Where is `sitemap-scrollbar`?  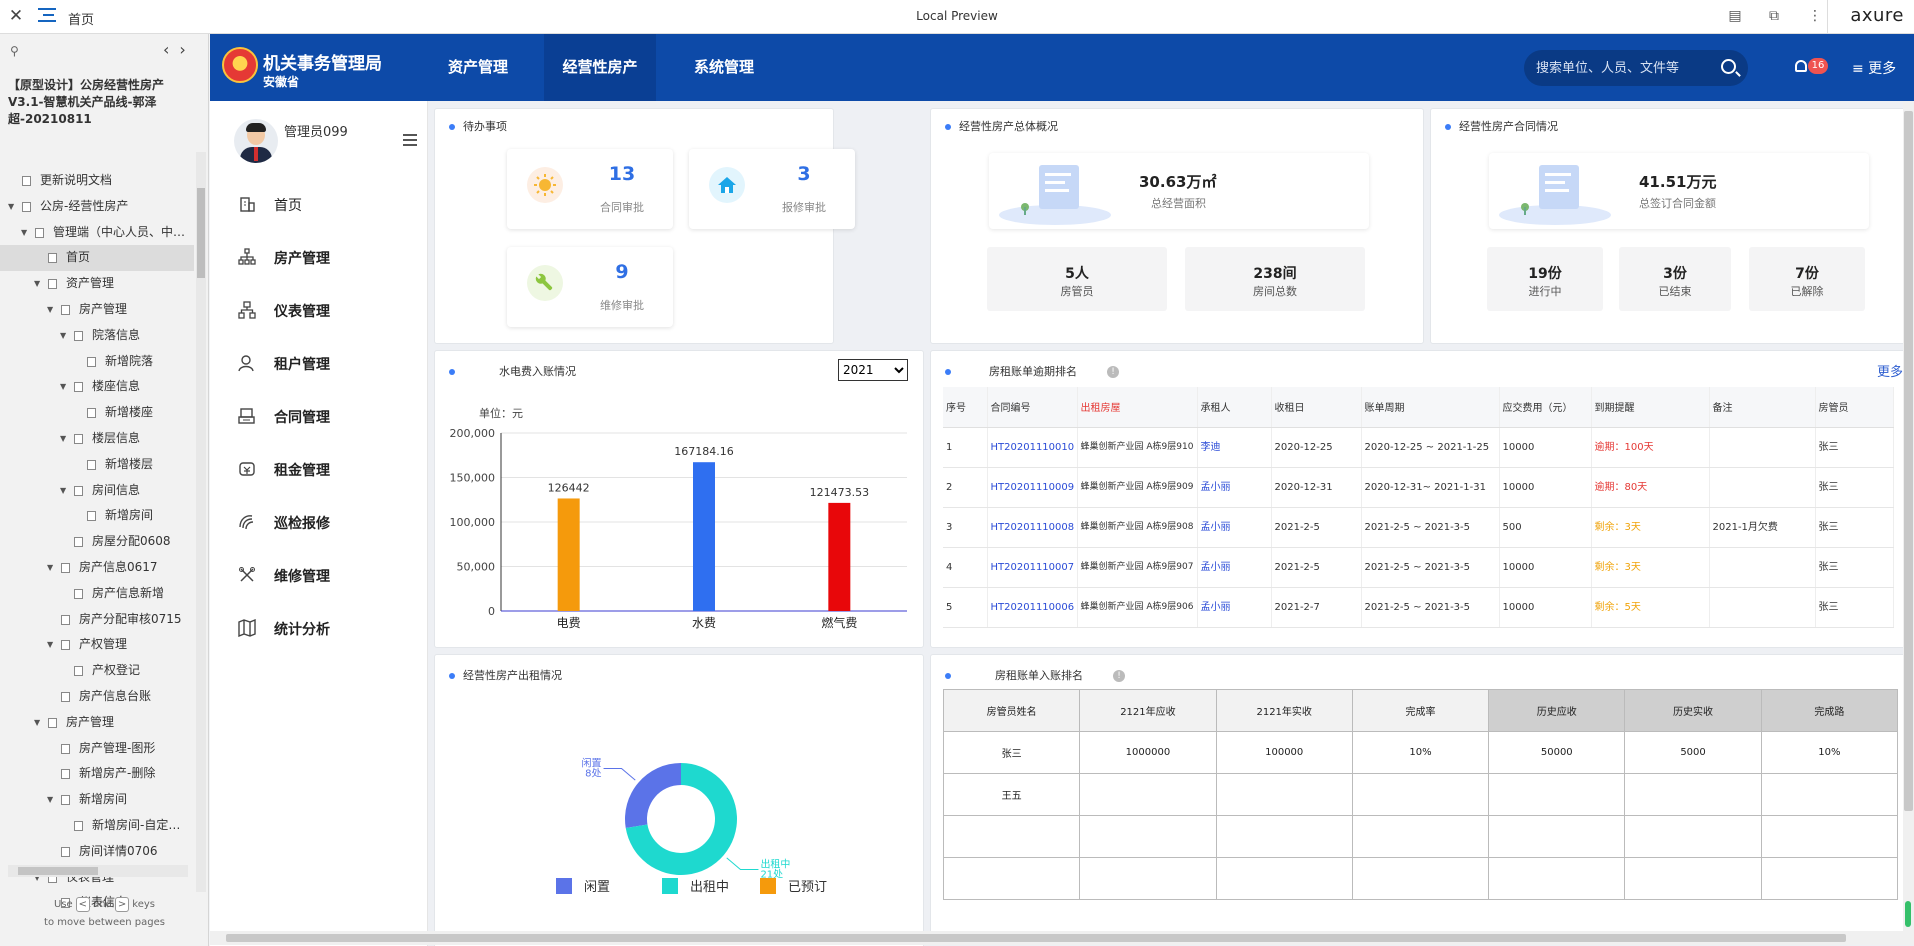 sitemap-scrollbar is located at coordinates (201, 522).